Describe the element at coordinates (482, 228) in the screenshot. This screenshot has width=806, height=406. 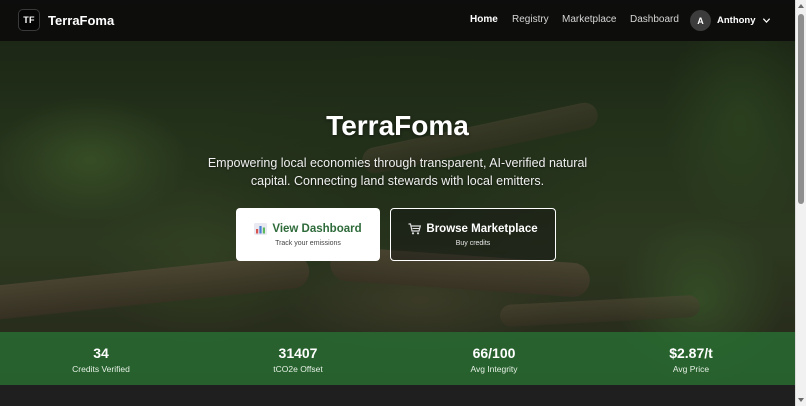
I see `browse-marketplace-label: Browse Marketplace` at that location.